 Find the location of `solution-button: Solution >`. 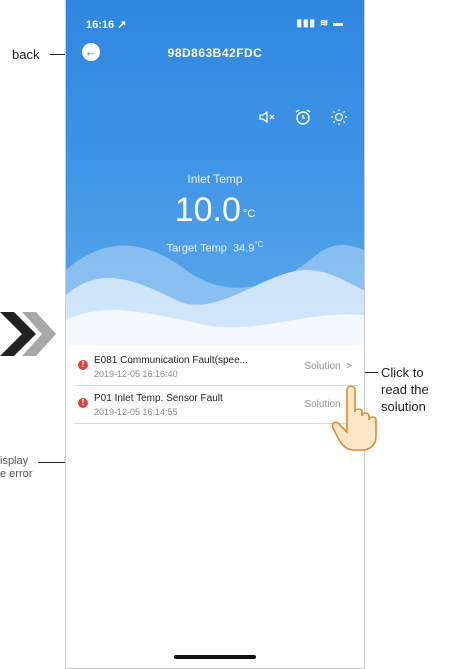

solution-button: Solution > is located at coordinates (328, 366).